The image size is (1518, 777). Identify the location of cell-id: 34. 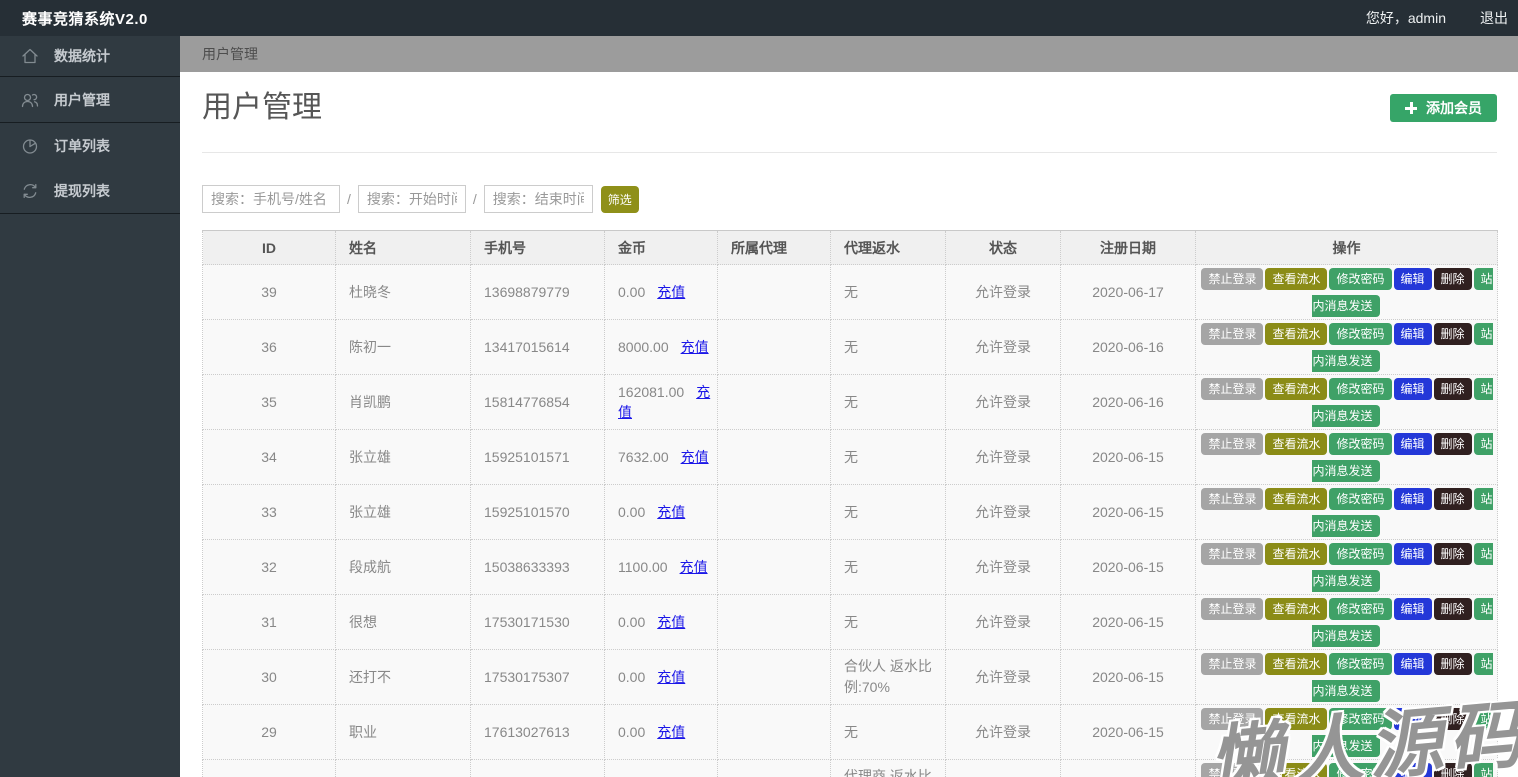
(269, 457).